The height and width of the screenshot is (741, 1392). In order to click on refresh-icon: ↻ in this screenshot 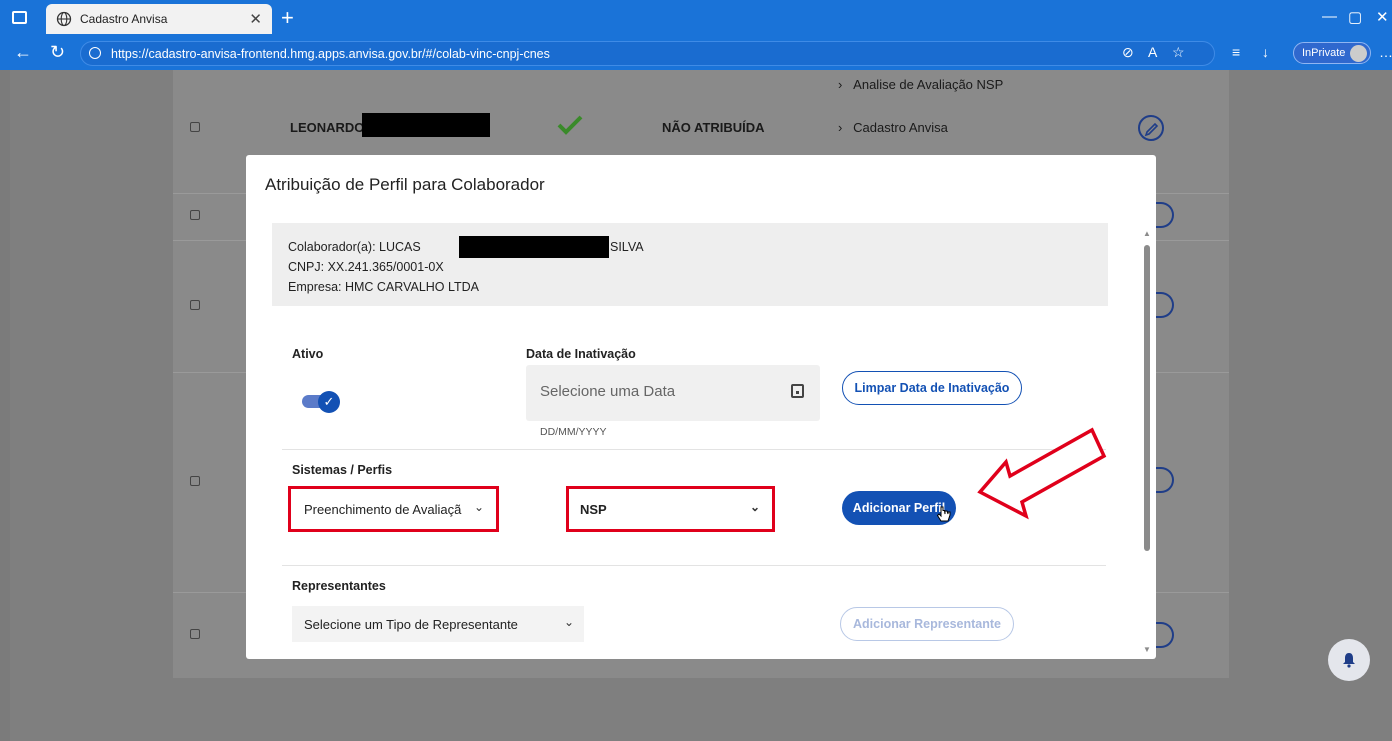, I will do `click(57, 52)`.